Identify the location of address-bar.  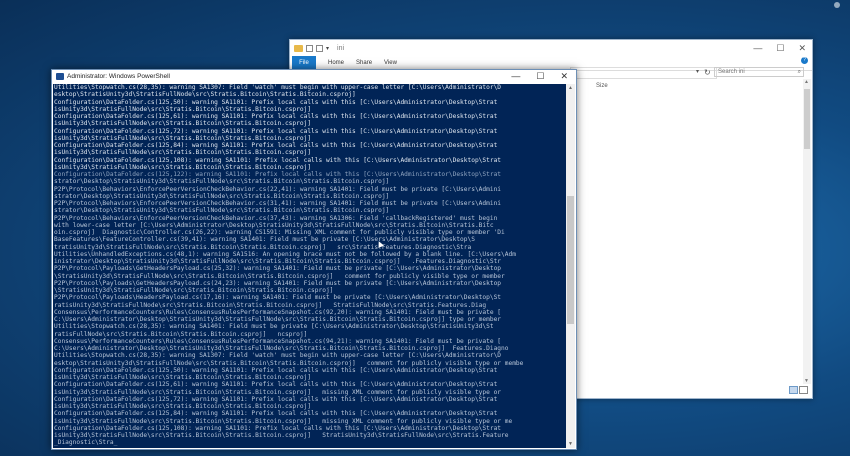
(643, 73).